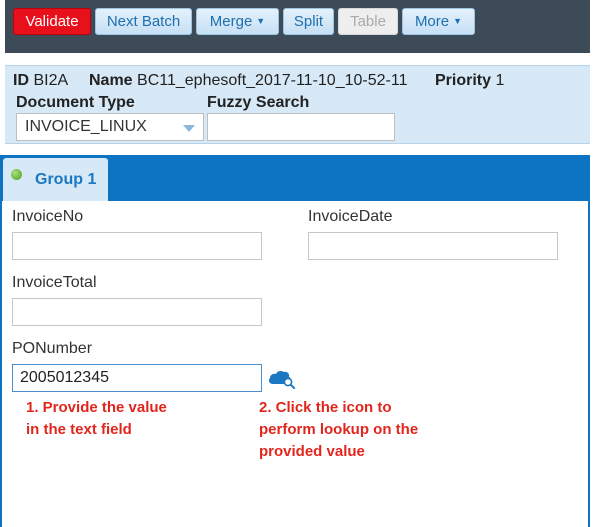  What do you see at coordinates (258, 102) in the screenshot?
I see `fuzzy-search-label: Fuzzy Search` at bounding box center [258, 102].